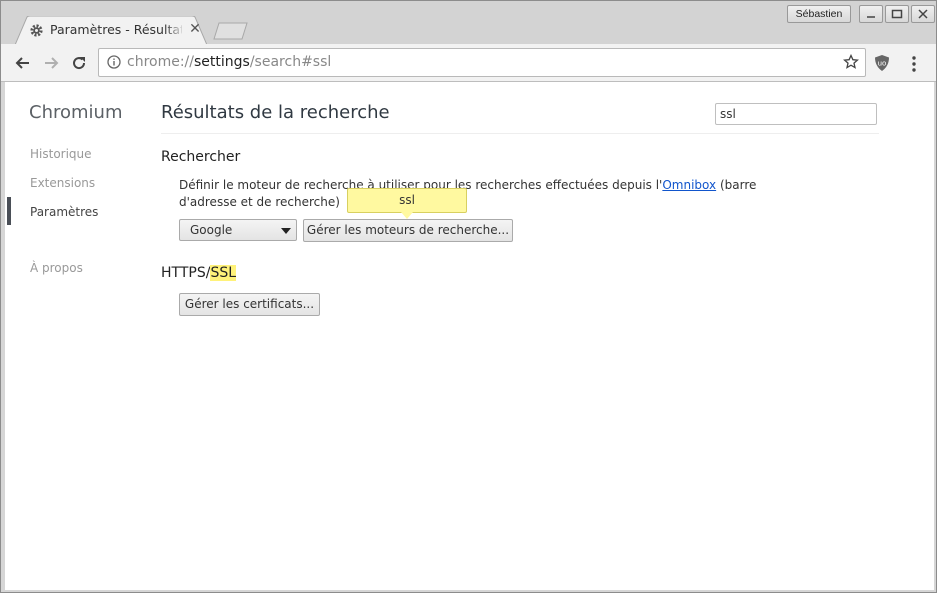 The height and width of the screenshot is (593, 937). What do you see at coordinates (114, 62) in the screenshot?
I see `info-icon` at bounding box center [114, 62].